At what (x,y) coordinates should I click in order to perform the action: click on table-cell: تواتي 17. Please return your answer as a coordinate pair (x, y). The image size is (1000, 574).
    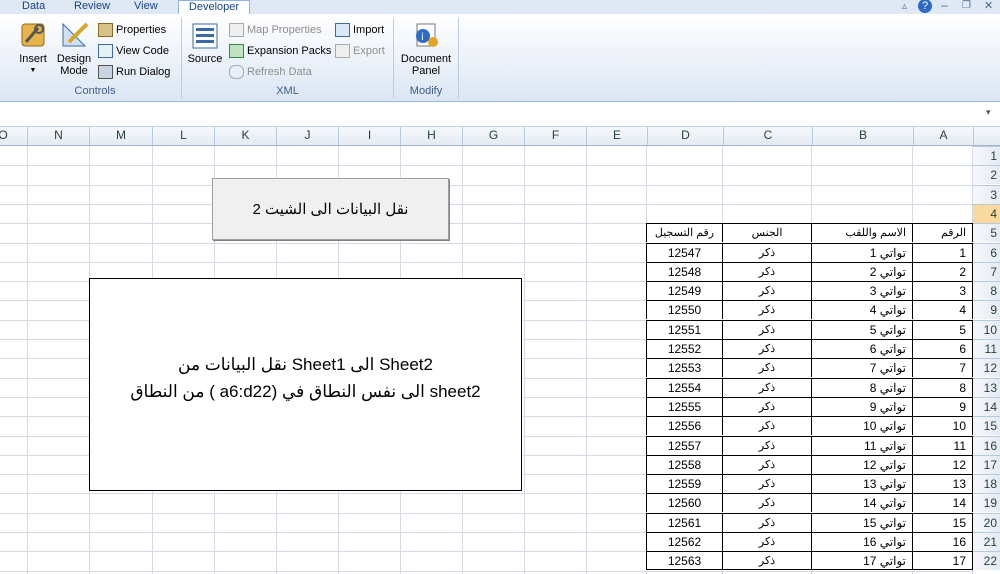
    Looking at the image, I should click on (861, 560).